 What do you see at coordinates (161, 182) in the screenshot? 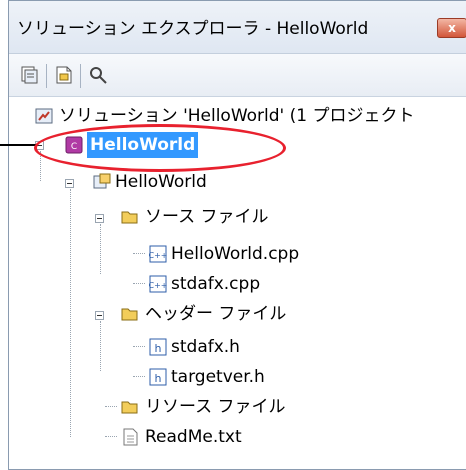
I see `project-label: HelloWorld` at bounding box center [161, 182].